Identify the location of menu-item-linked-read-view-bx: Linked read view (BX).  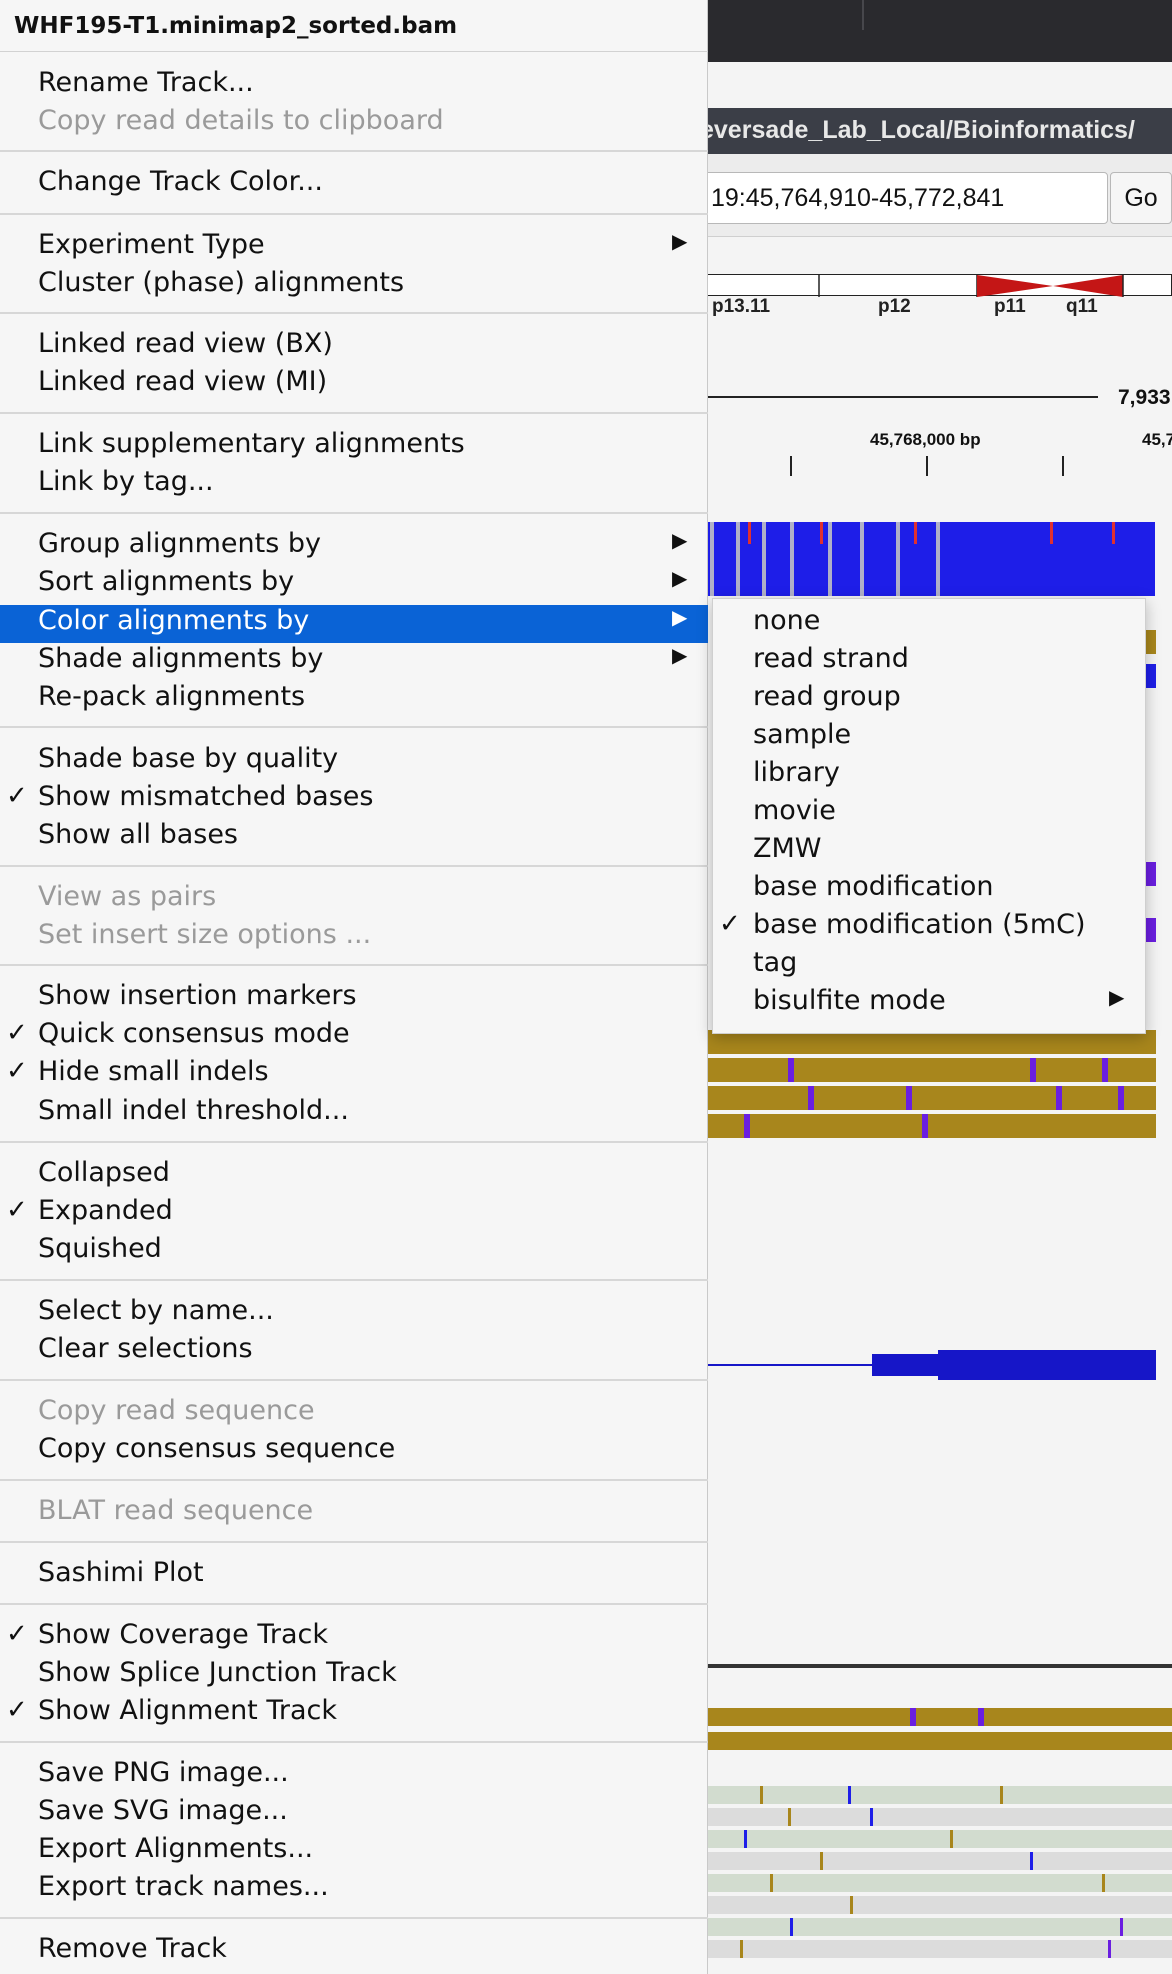
(354, 347).